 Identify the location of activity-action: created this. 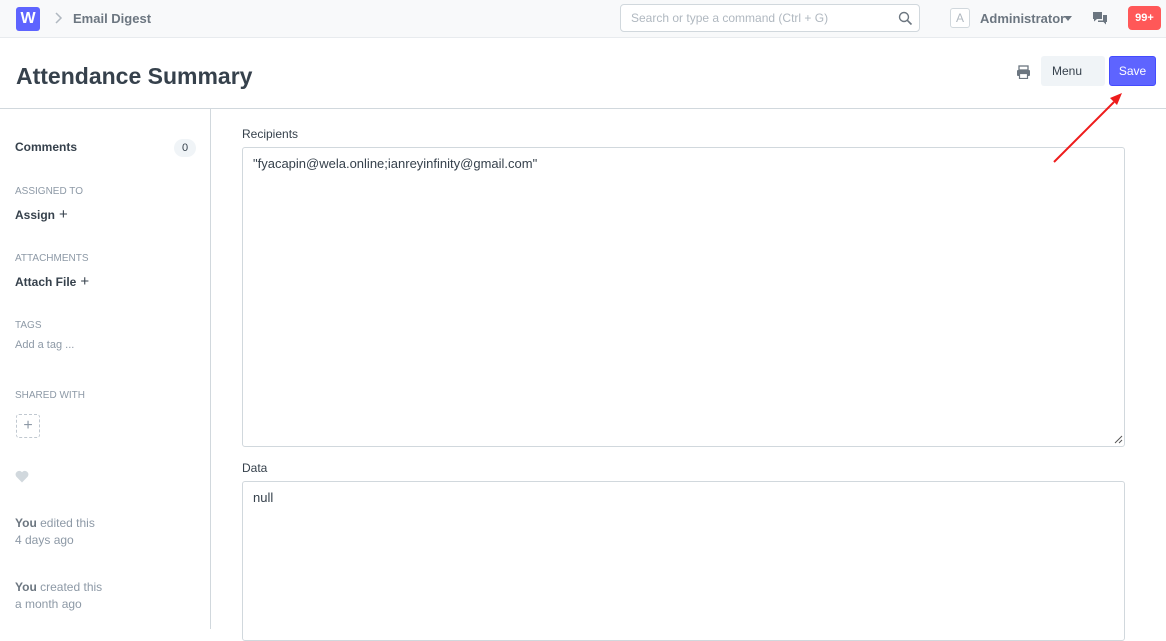
(71, 587).